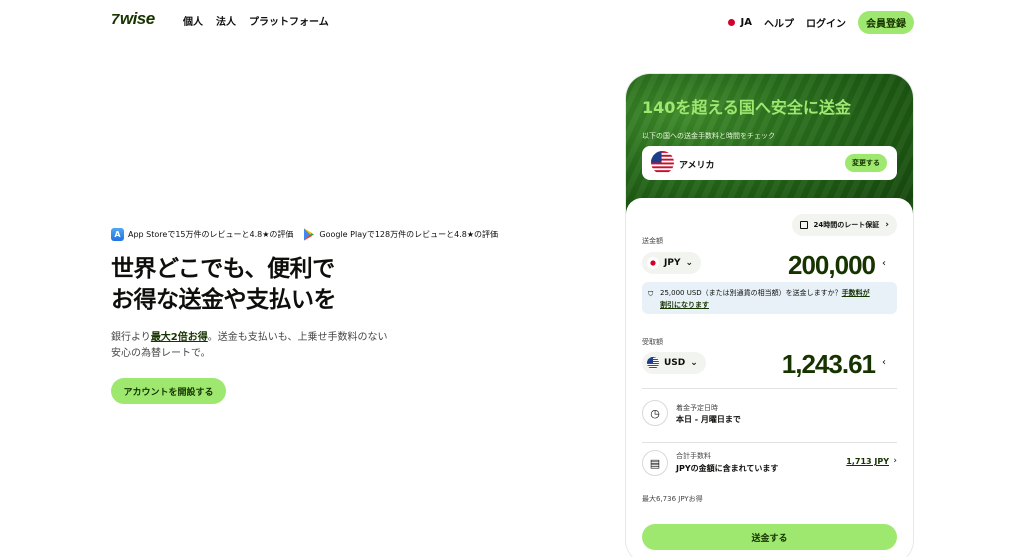 This screenshot has width=1024, height=557. I want to click on fee-value: JPYの金額に含まれています, so click(727, 468).